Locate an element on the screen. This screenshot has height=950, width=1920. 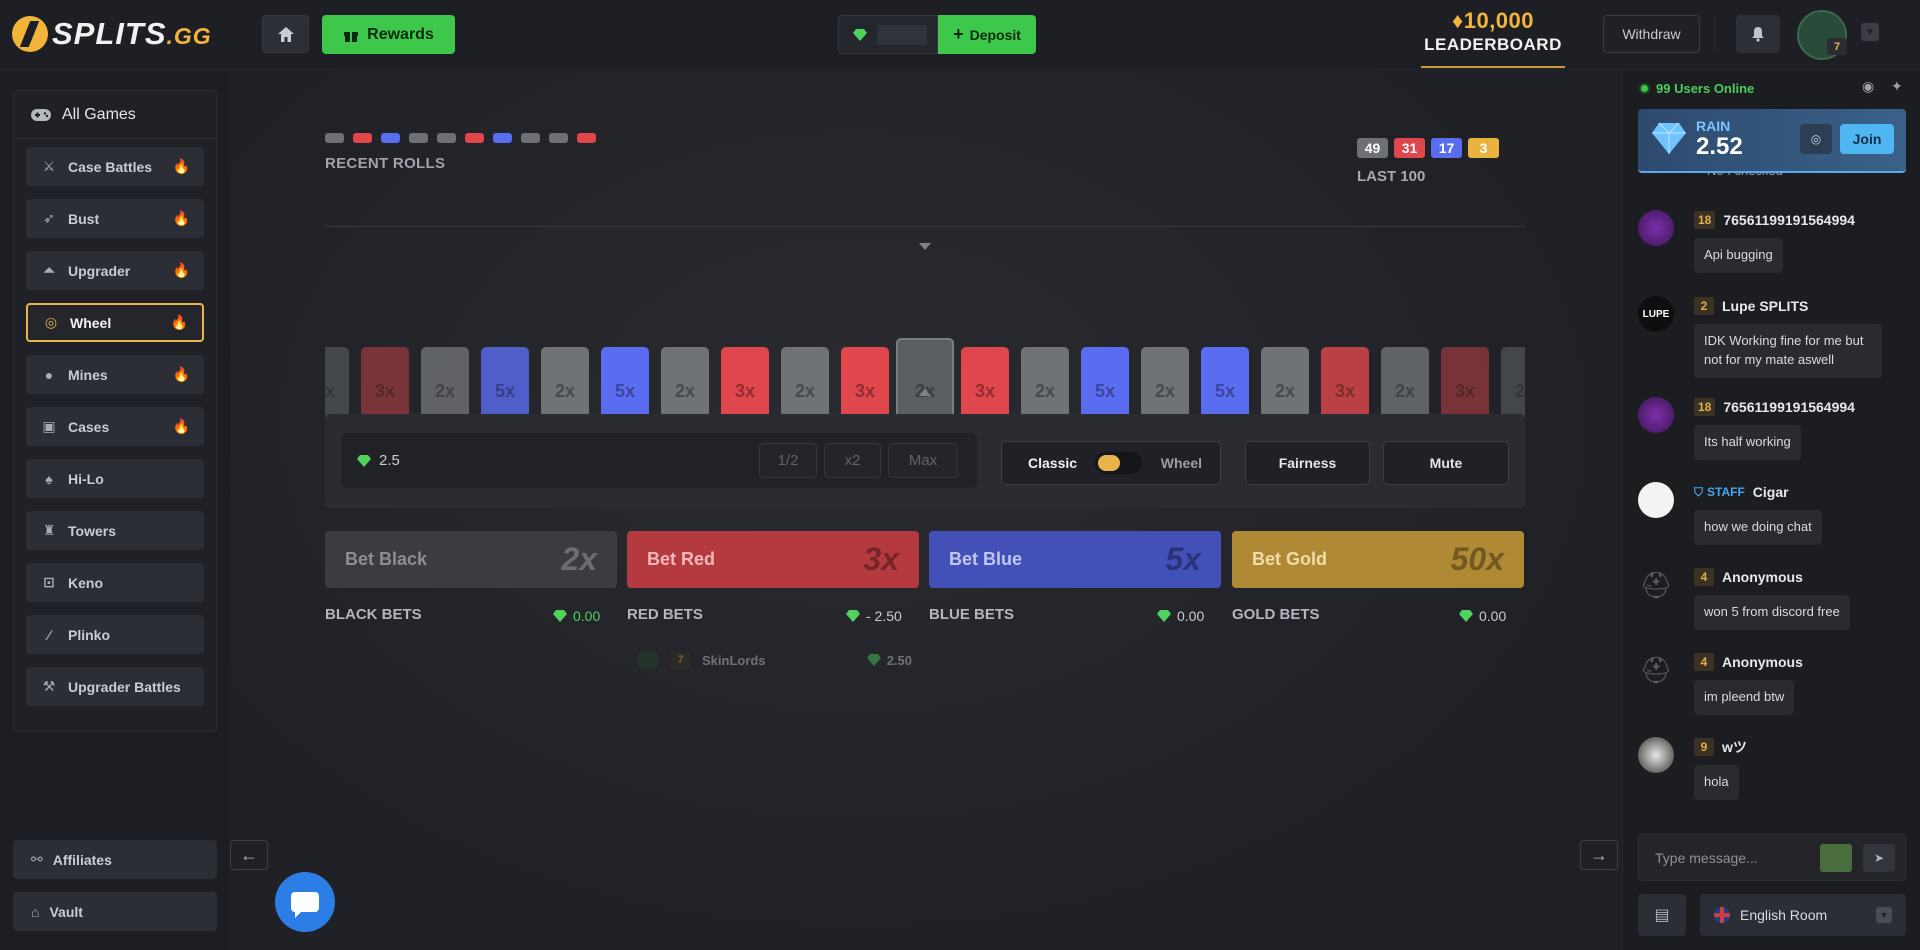
sidebar-item-label: Mines is located at coordinates (88, 374).